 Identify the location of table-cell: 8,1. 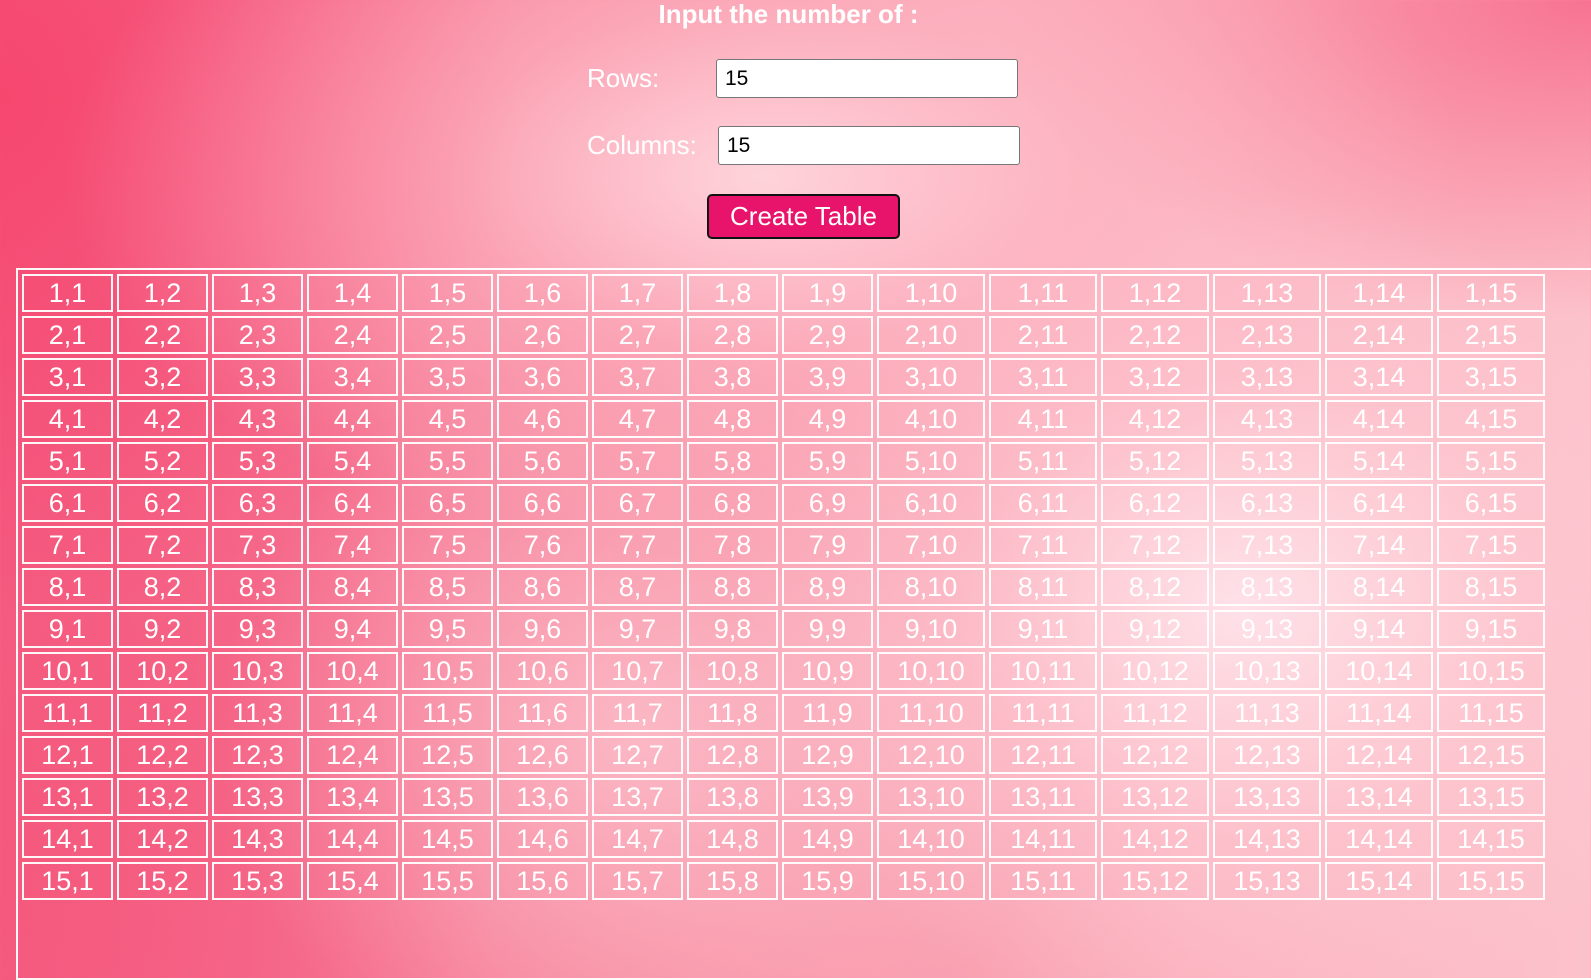
(67, 587).